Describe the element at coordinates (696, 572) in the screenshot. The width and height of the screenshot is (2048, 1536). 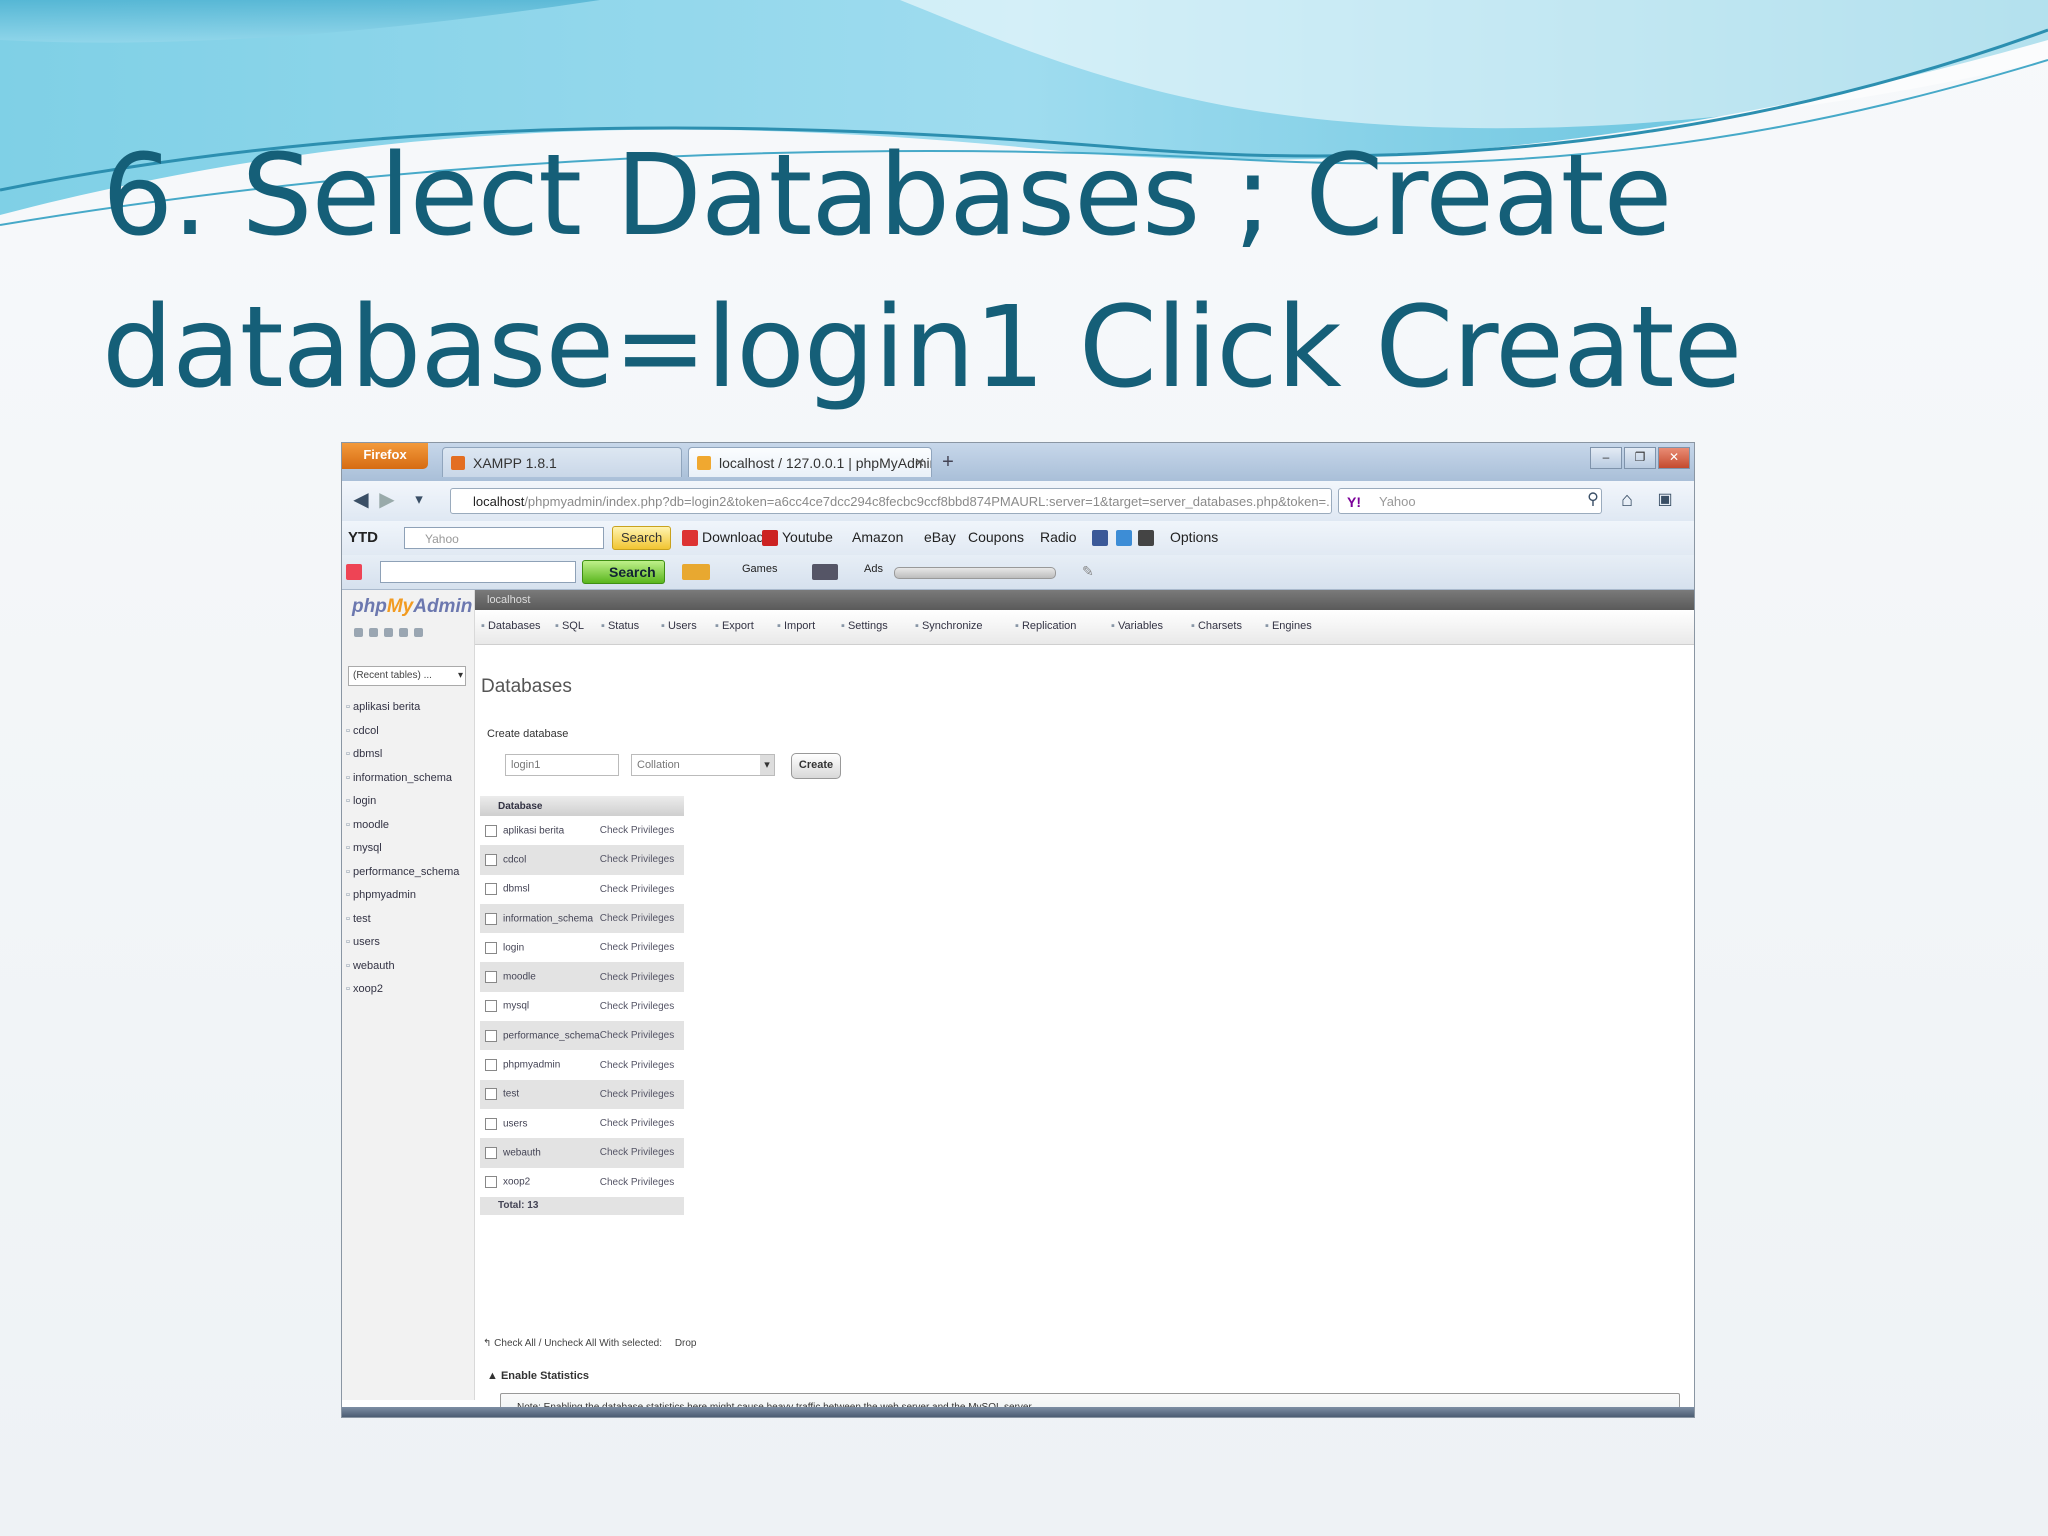
I see `weather-icon` at that location.